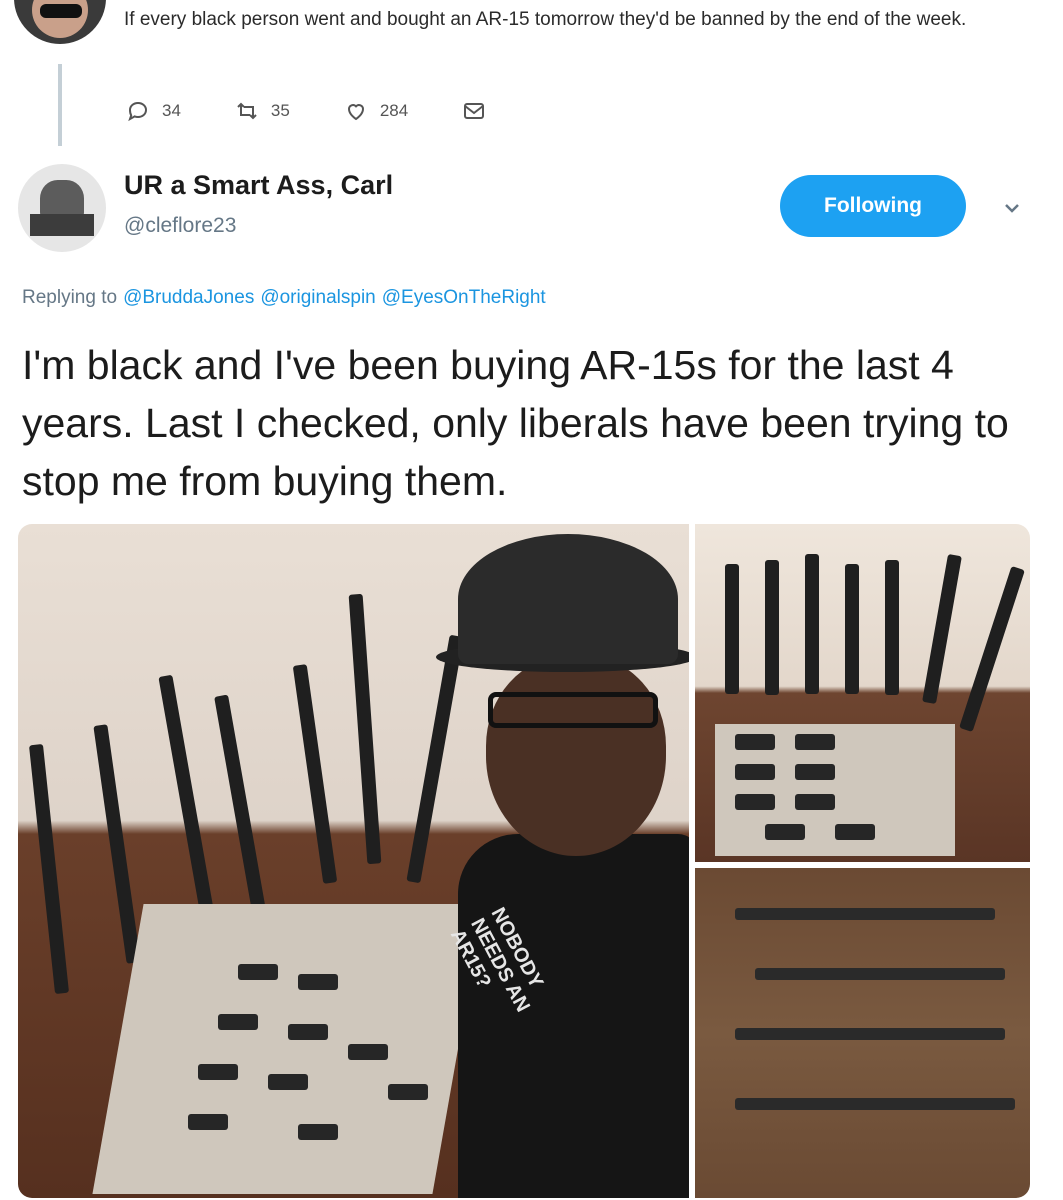  Describe the element at coordinates (61, 11) in the screenshot. I see `sunglasses-shape` at that location.